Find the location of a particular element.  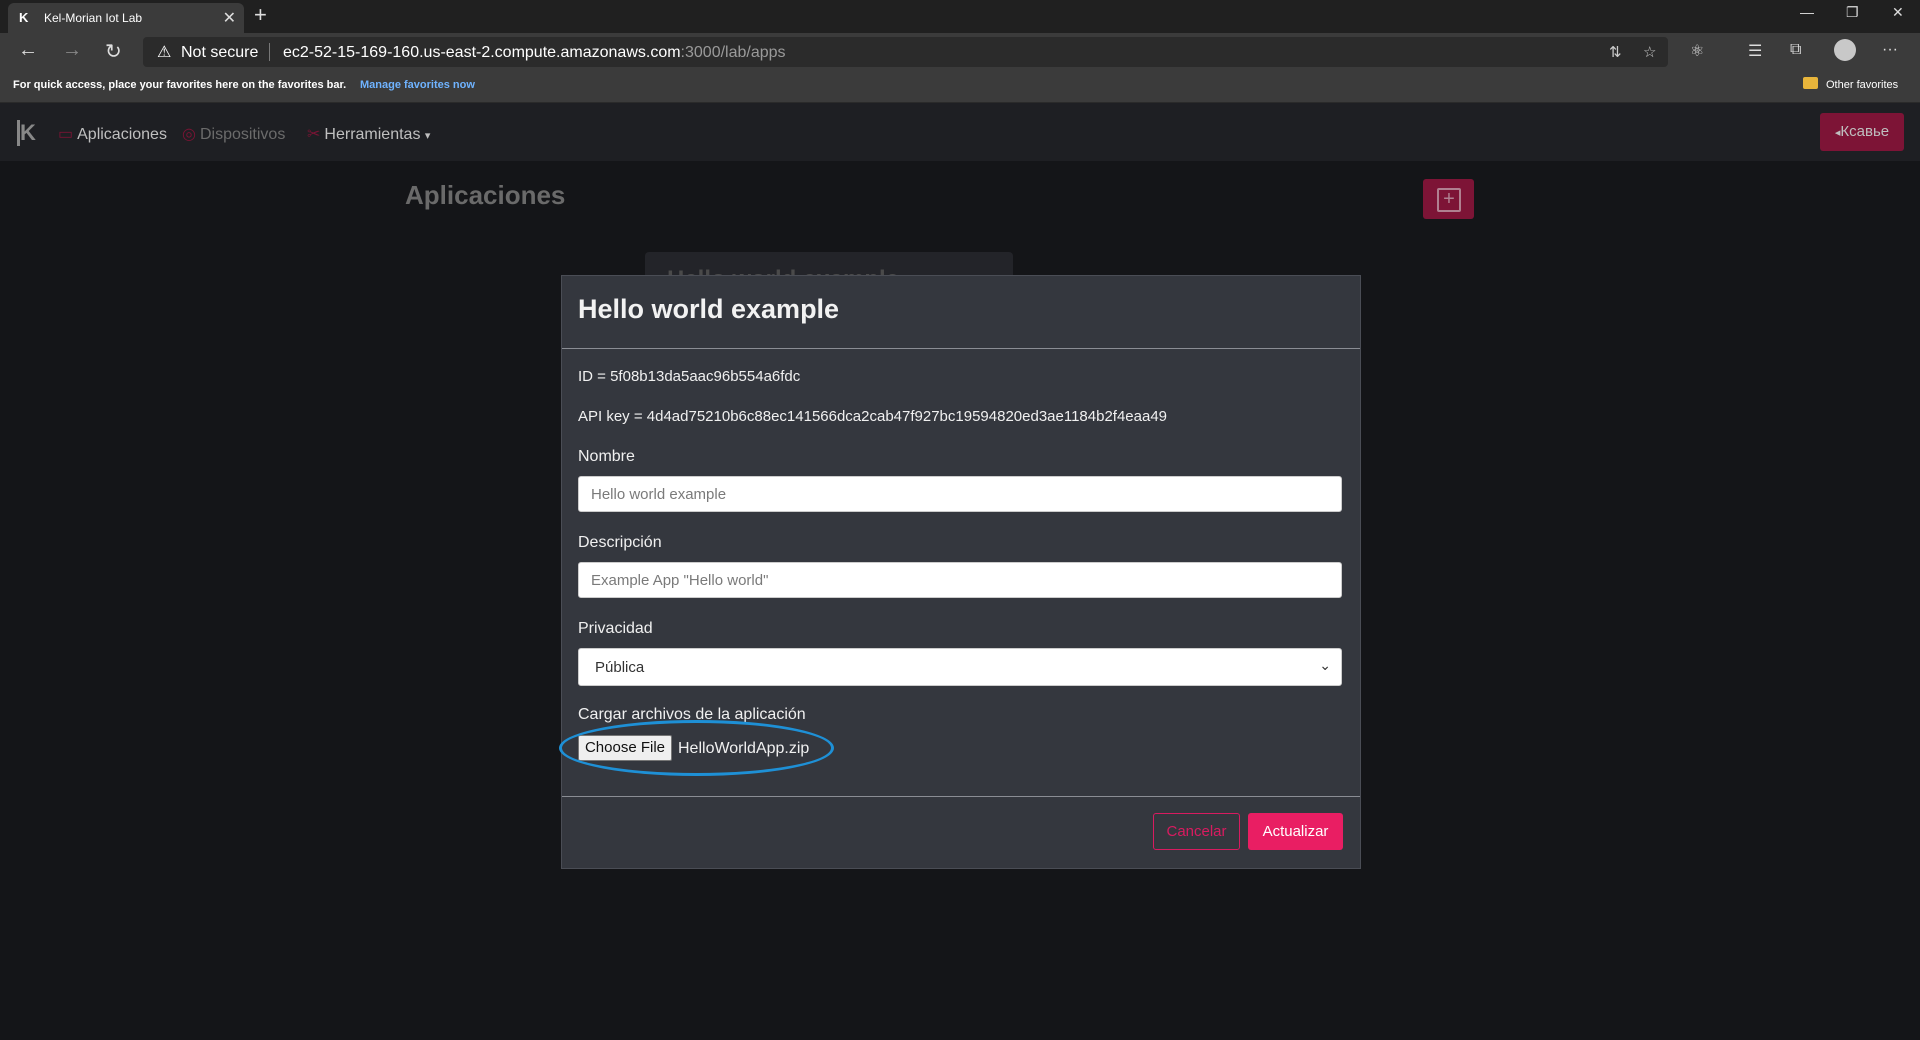

extension-icon: ⚛ is located at coordinates (1697, 51).